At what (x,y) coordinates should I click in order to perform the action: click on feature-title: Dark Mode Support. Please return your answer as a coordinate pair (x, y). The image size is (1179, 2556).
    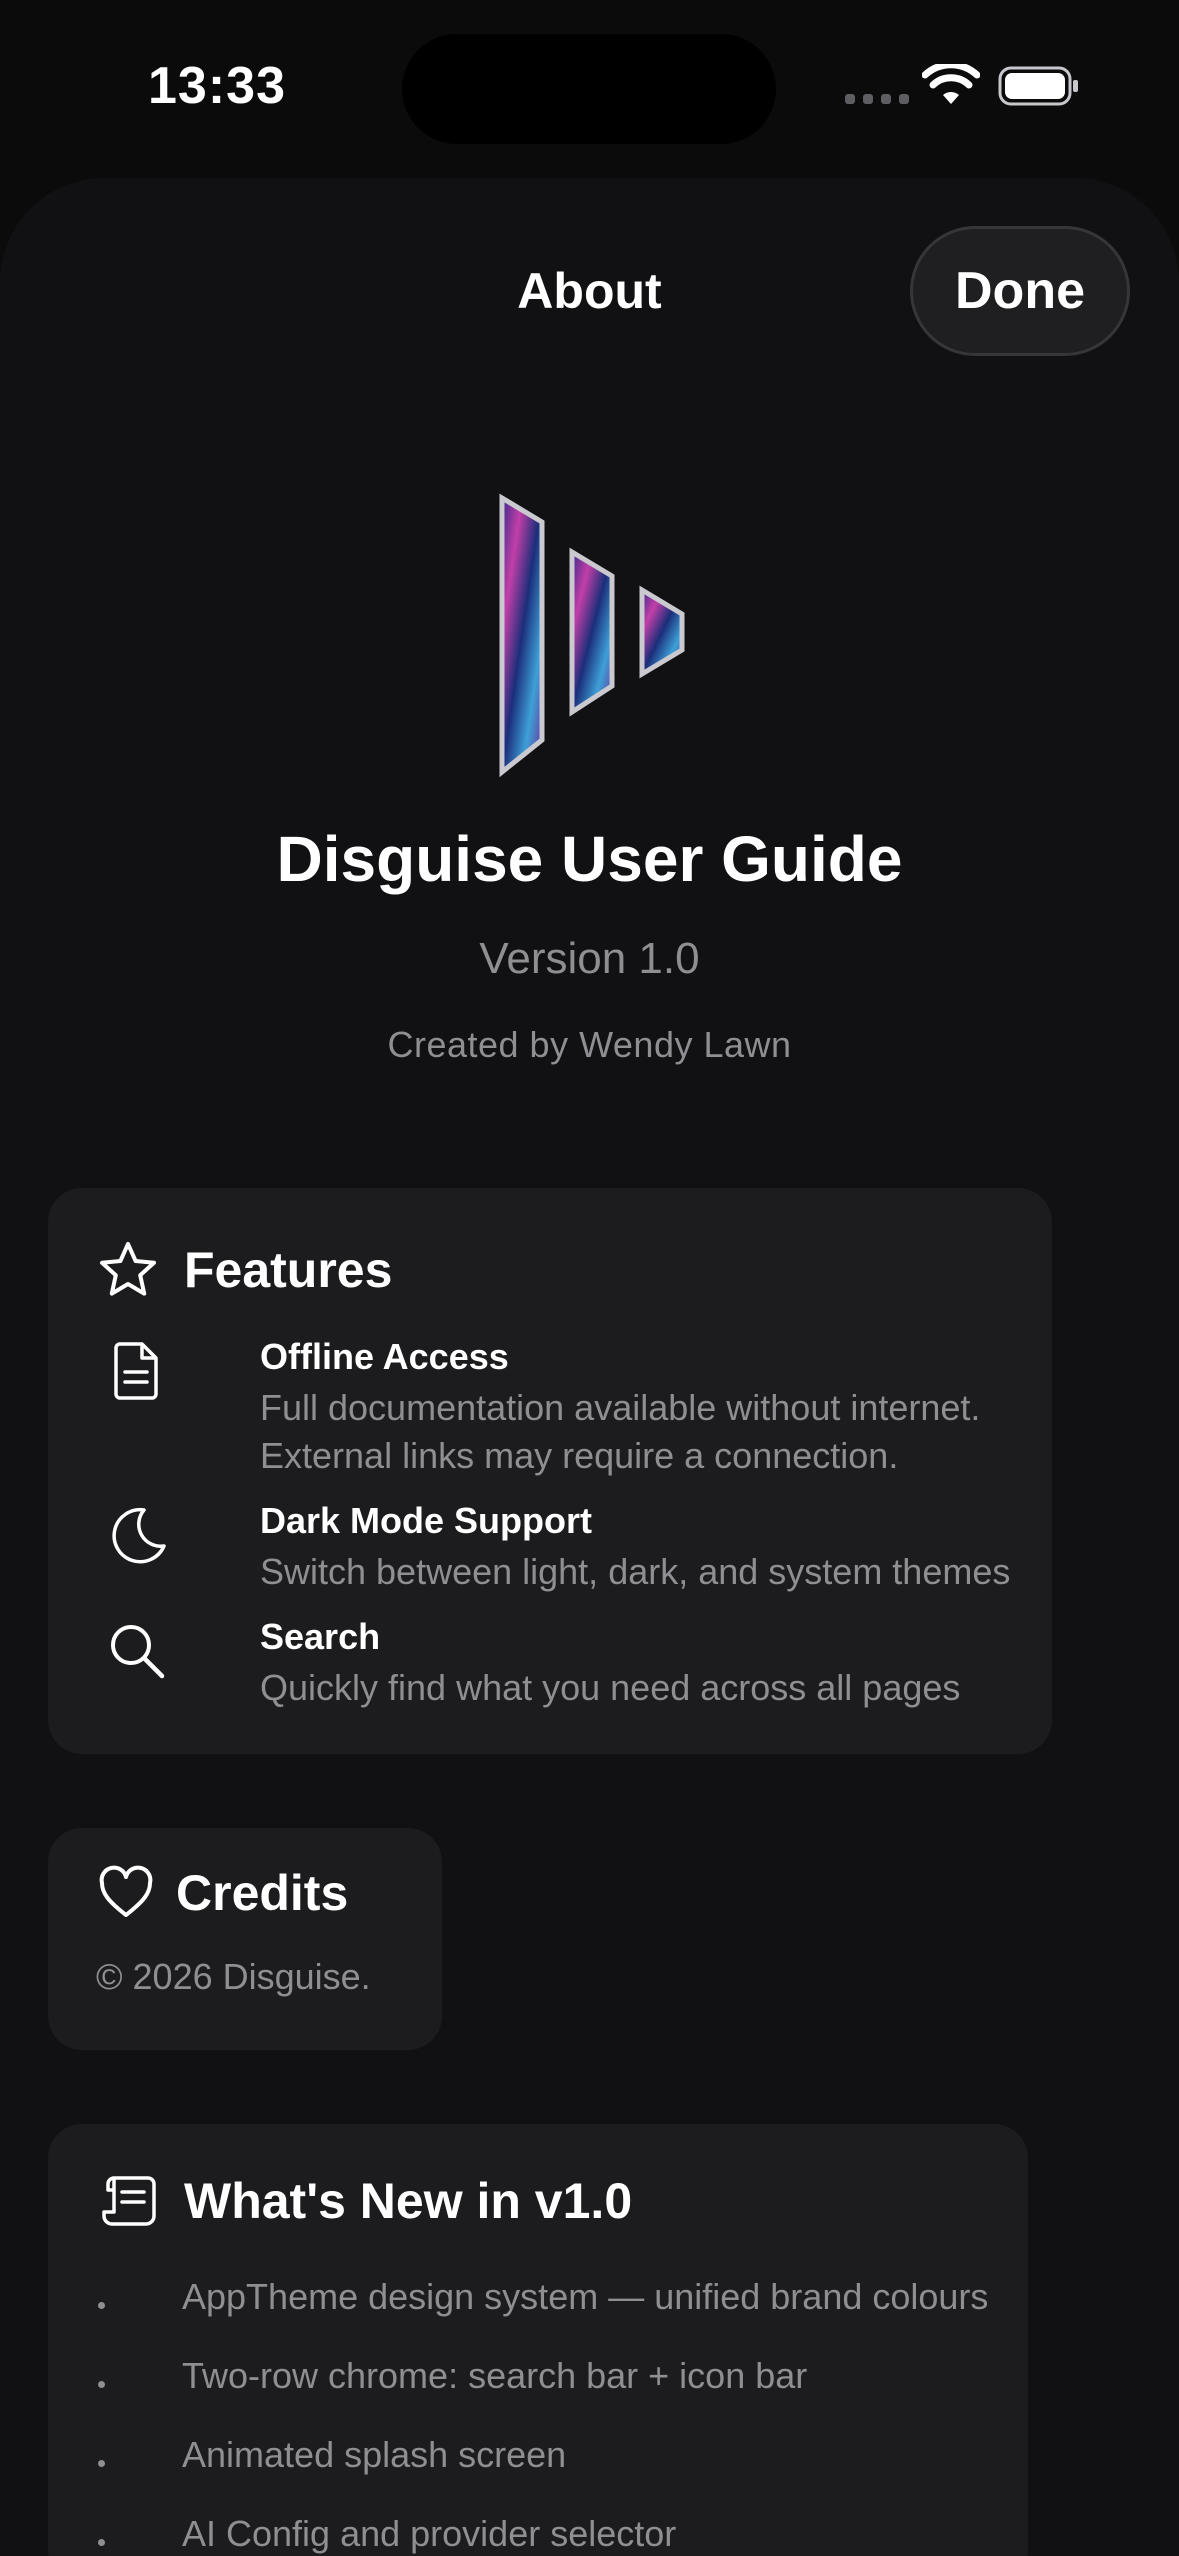
    Looking at the image, I should click on (426, 1520).